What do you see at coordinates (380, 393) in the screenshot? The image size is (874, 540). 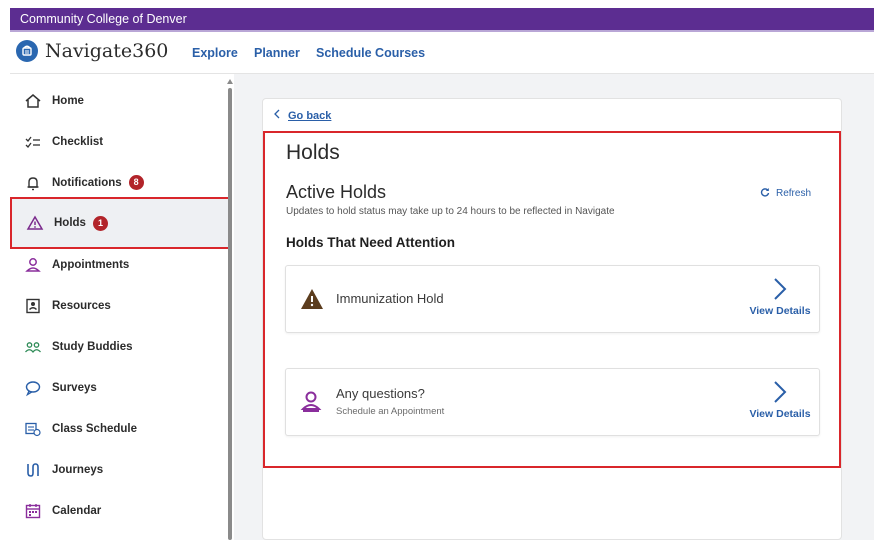 I see `questions-title: Any questions?` at bounding box center [380, 393].